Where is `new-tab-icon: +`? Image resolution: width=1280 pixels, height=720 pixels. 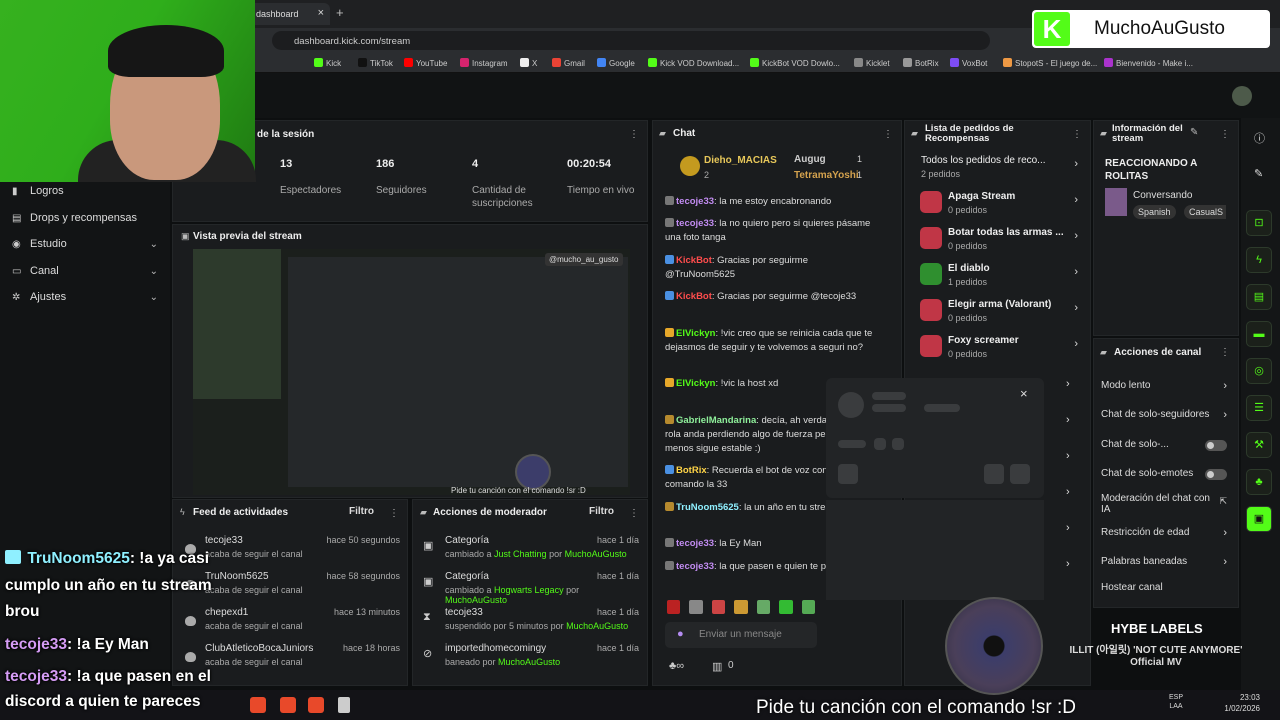
new-tab-icon: + is located at coordinates (340, 12).